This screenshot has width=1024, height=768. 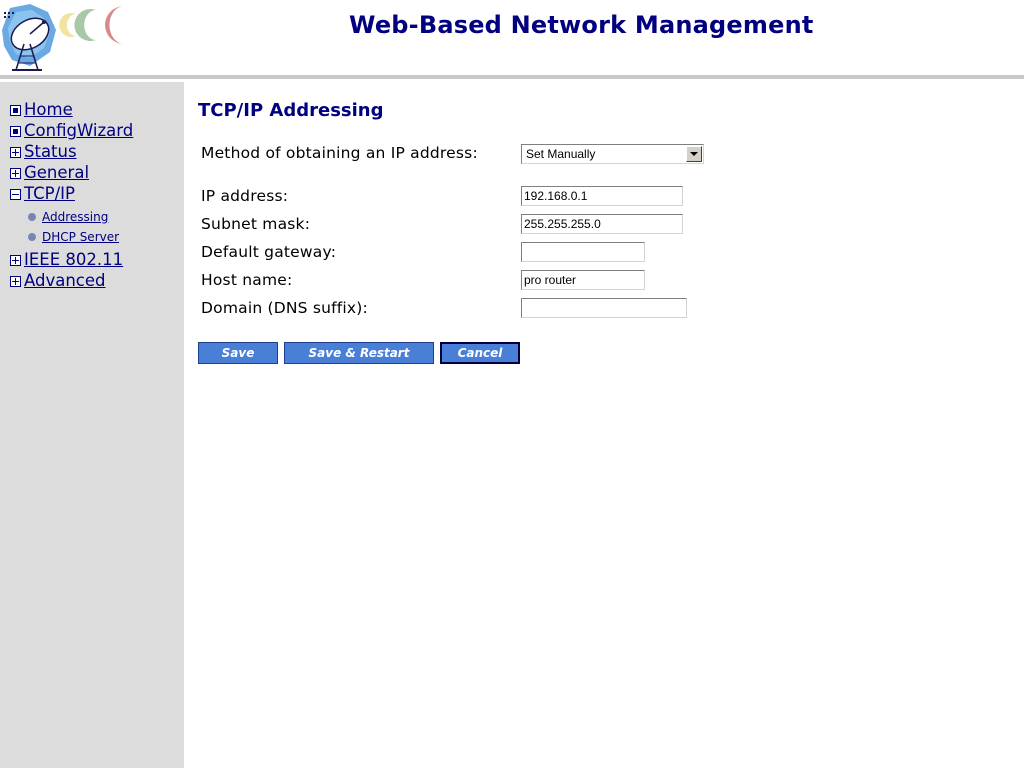 I want to click on ip-address-label: IP address:, so click(x=245, y=196).